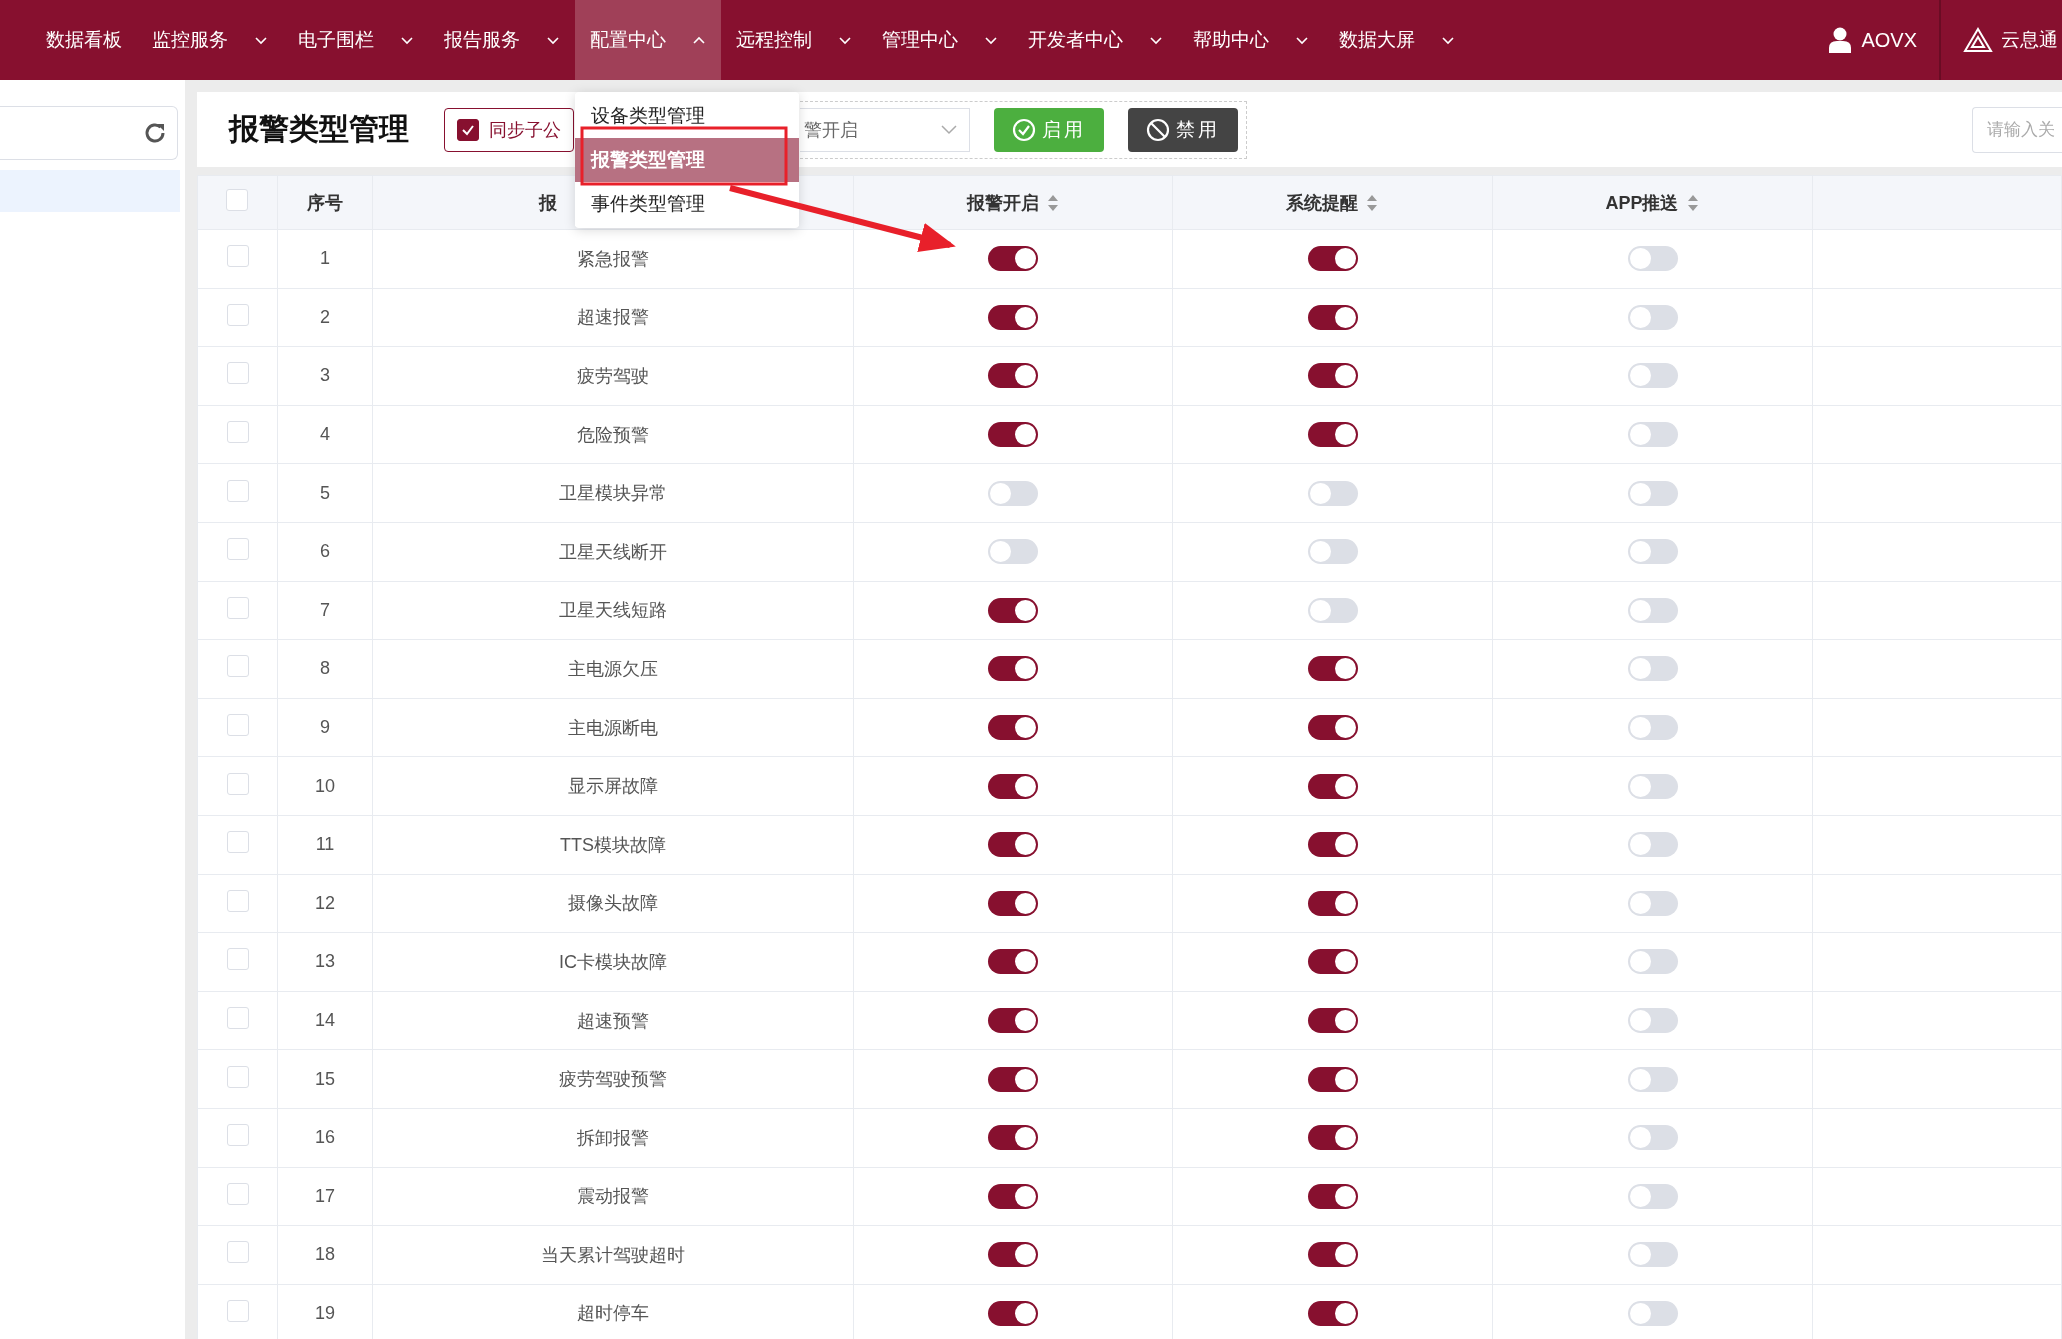 The width and height of the screenshot is (2062, 1339). I want to click on table-cell: 当天累计驾驶超时, so click(613, 1254).